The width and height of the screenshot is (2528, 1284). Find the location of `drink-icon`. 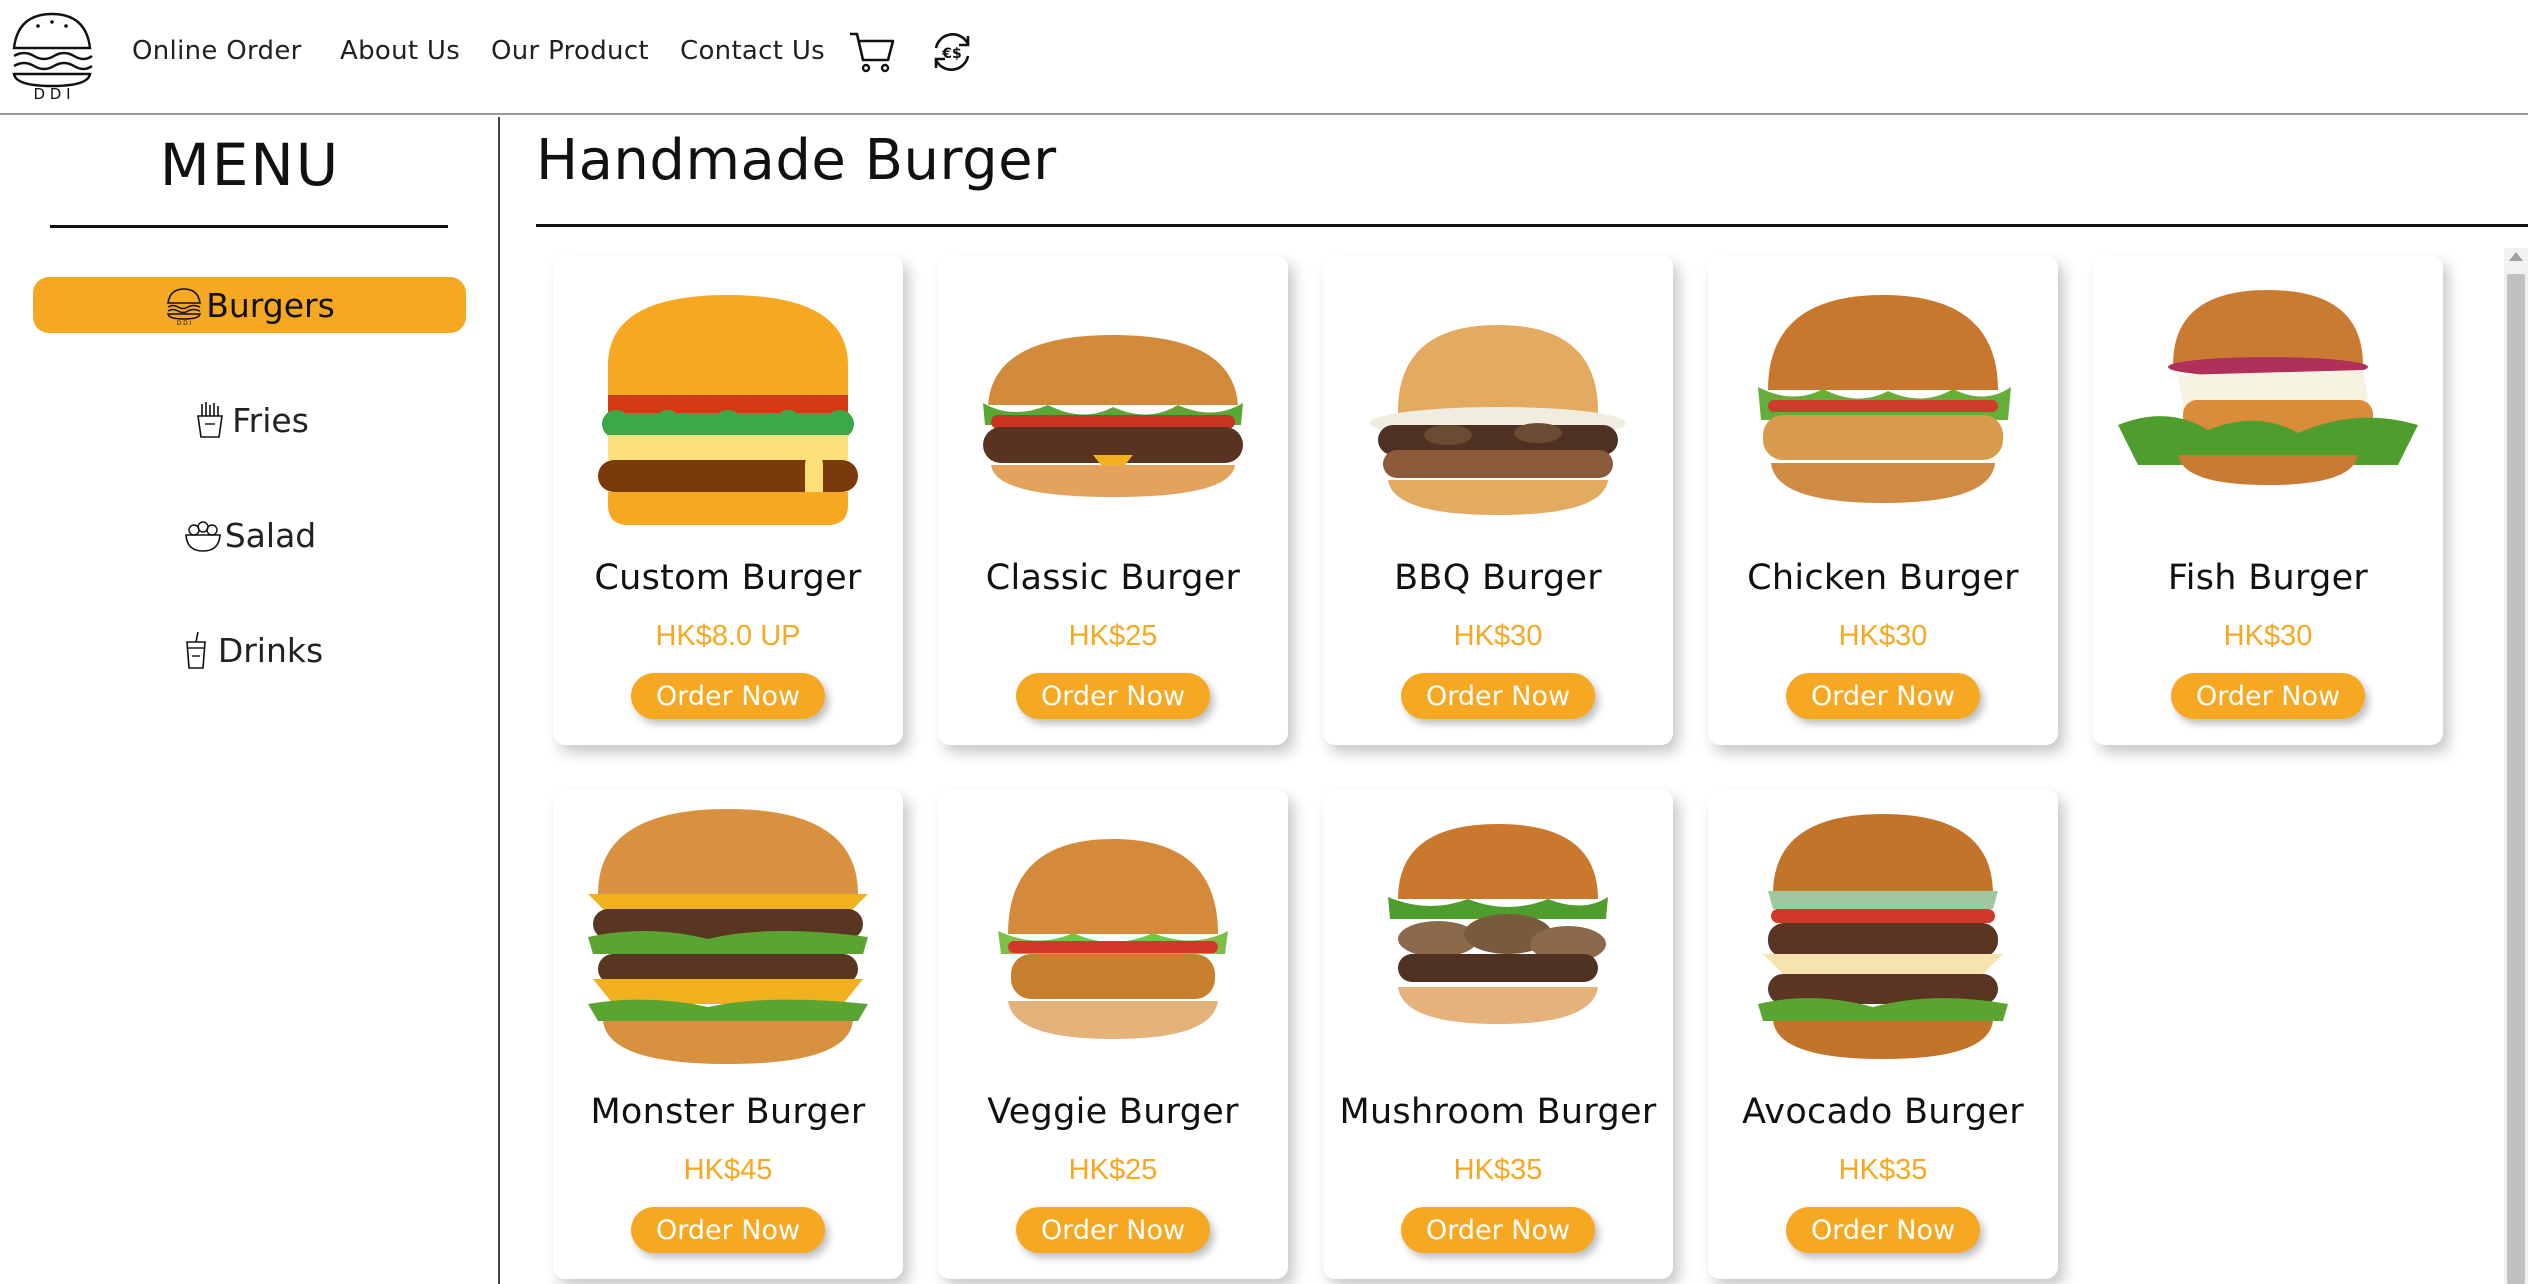

drink-icon is located at coordinates (195, 650).